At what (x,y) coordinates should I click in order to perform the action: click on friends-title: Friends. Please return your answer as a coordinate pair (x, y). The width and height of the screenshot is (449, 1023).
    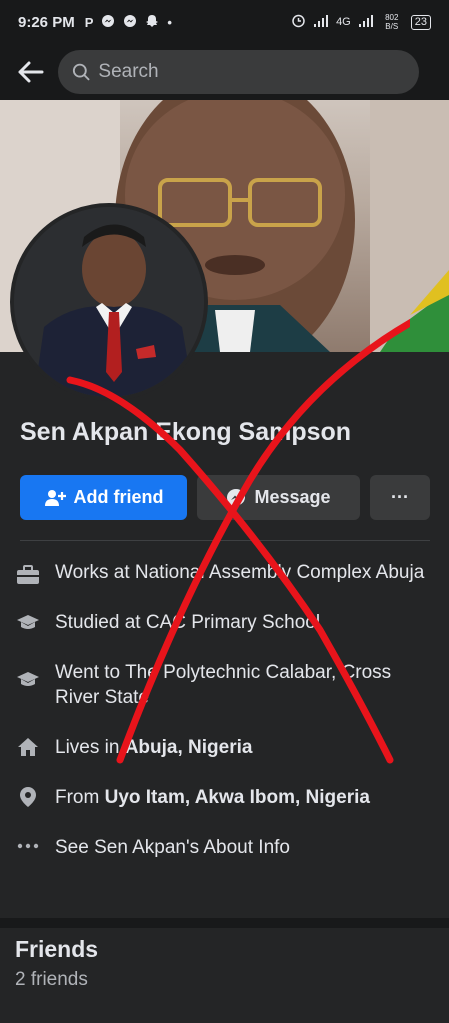
    Looking at the image, I should click on (57, 949).